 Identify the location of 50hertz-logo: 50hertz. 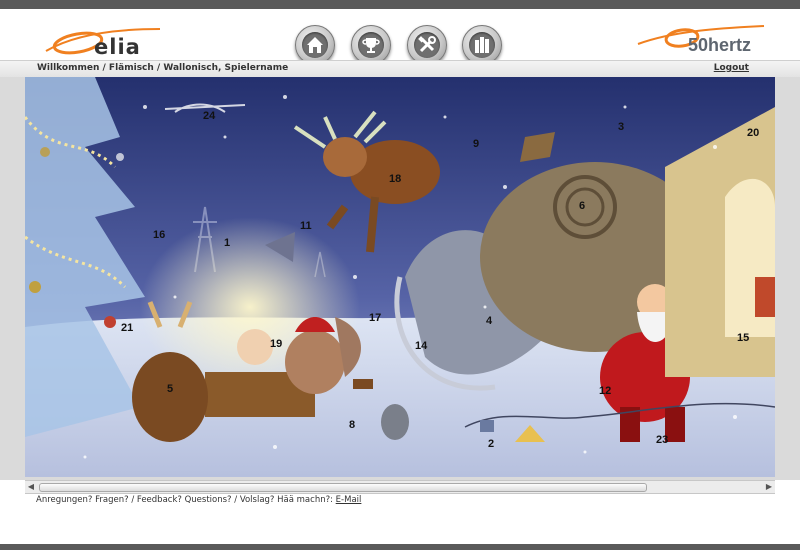
(701, 41).